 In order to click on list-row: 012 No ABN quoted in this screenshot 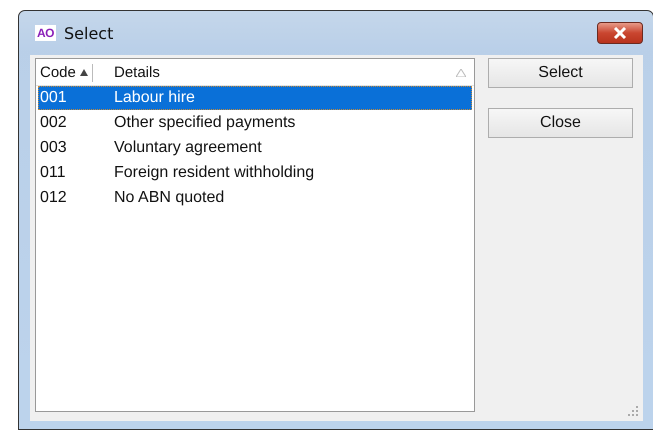, I will do `click(255, 198)`.